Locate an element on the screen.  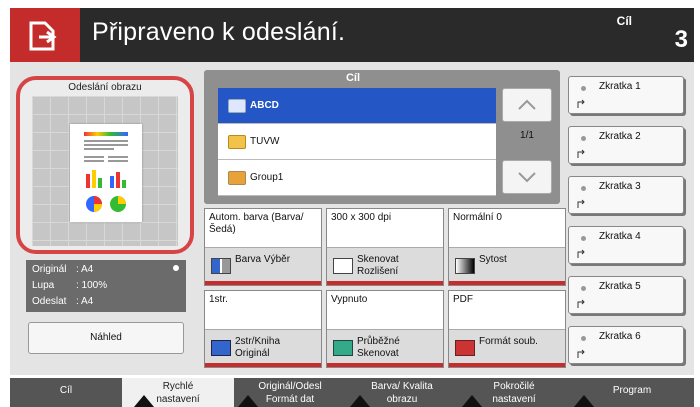
file-format-icon is located at coordinates (465, 348).